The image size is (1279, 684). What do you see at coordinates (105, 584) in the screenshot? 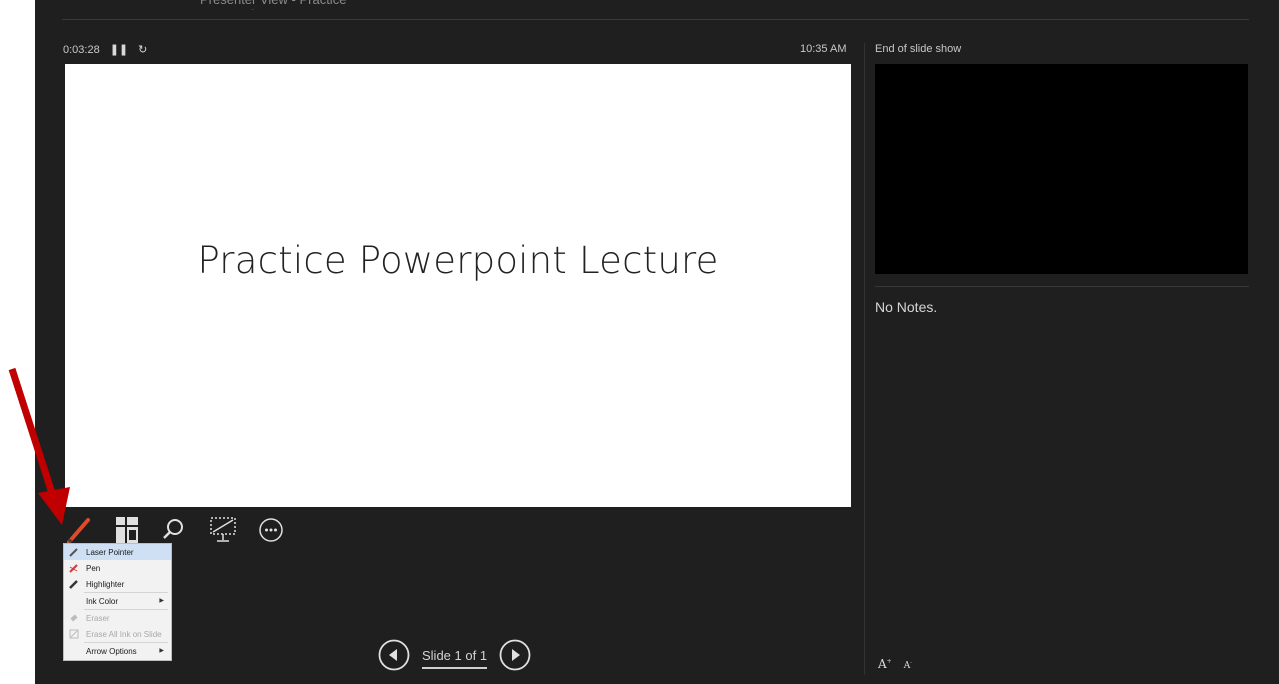
I see `menu-label: Highlighter` at bounding box center [105, 584].